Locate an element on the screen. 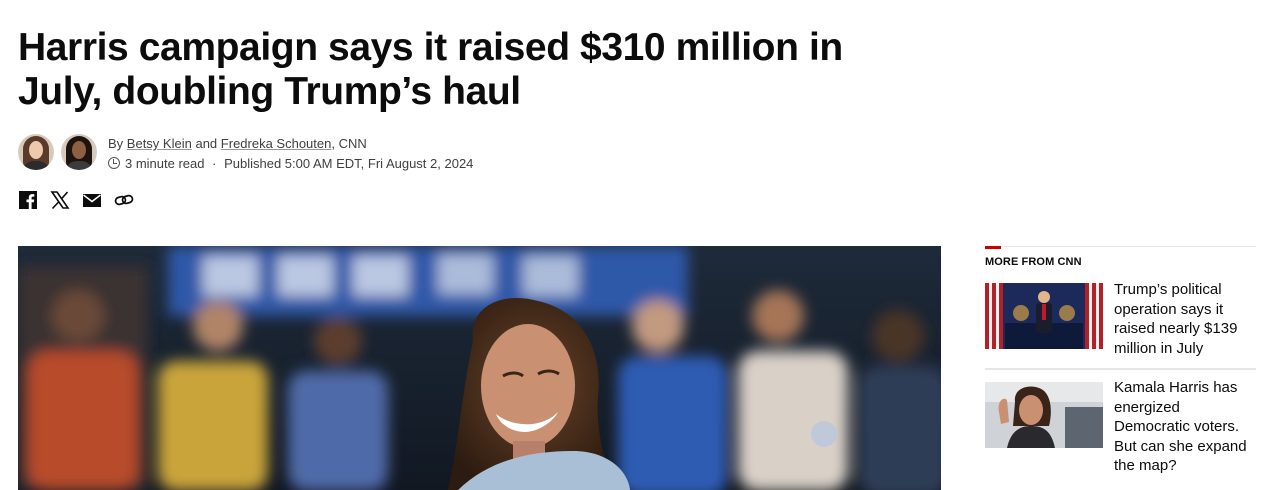  byline-outlet: , CNN is located at coordinates (349, 143).